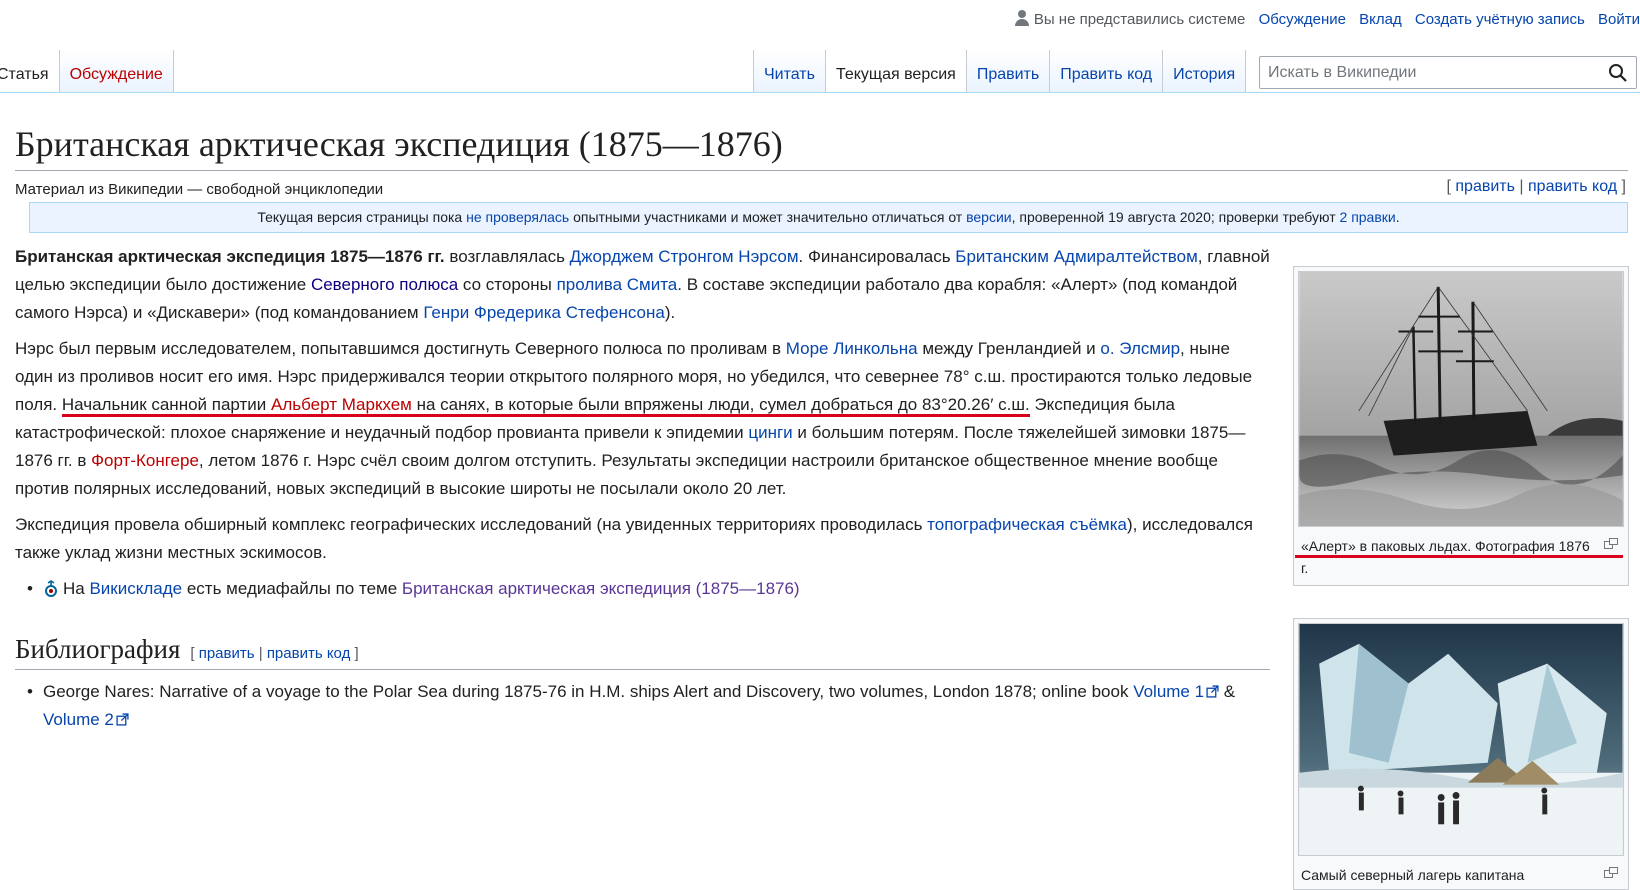 The image size is (1640, 890). Describe the element at coordinates (1139, 19) in the screenshot. I see `anon-label: Вы не представились системе` at that location.